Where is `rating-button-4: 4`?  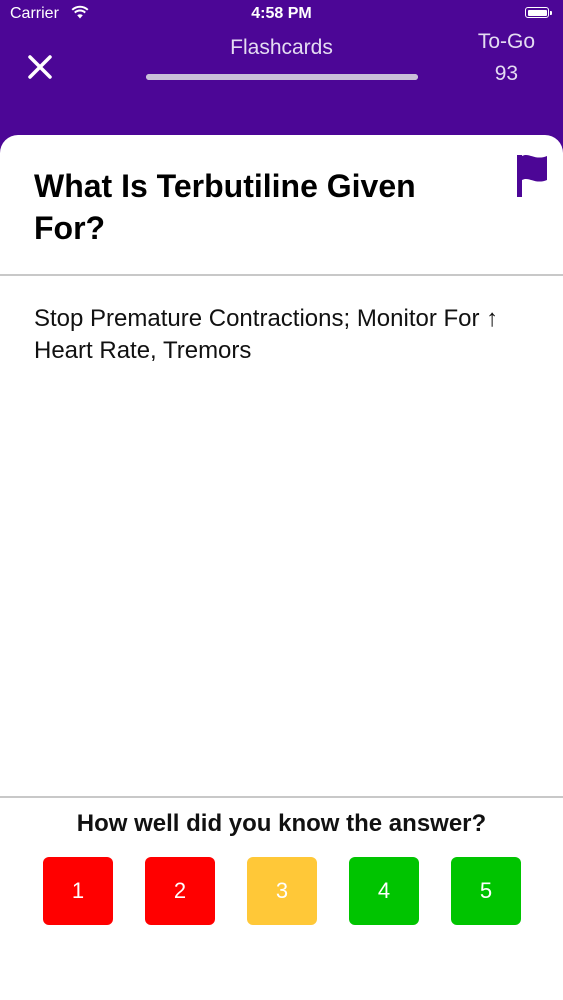
rating-button-4: 4 is located at coordinates (384, 891).